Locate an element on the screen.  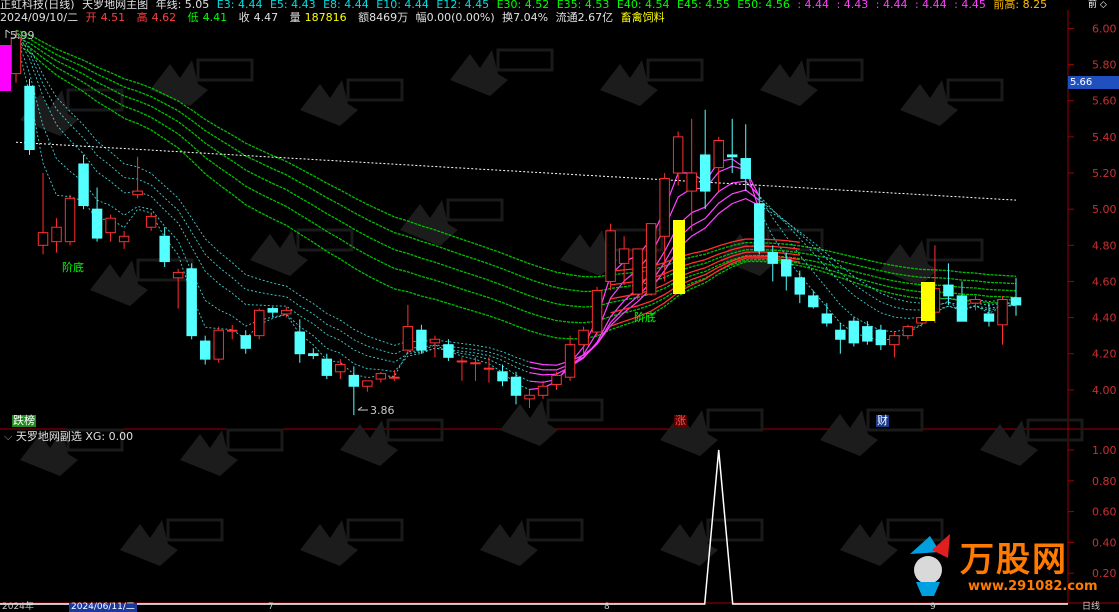
period-label: 日线 is located at coordinates (1091, 607).